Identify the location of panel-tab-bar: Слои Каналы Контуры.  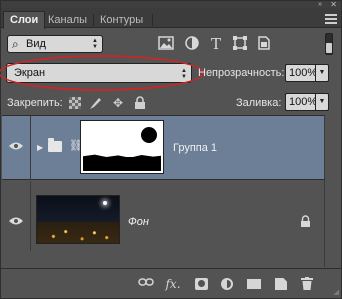
(171, 18).